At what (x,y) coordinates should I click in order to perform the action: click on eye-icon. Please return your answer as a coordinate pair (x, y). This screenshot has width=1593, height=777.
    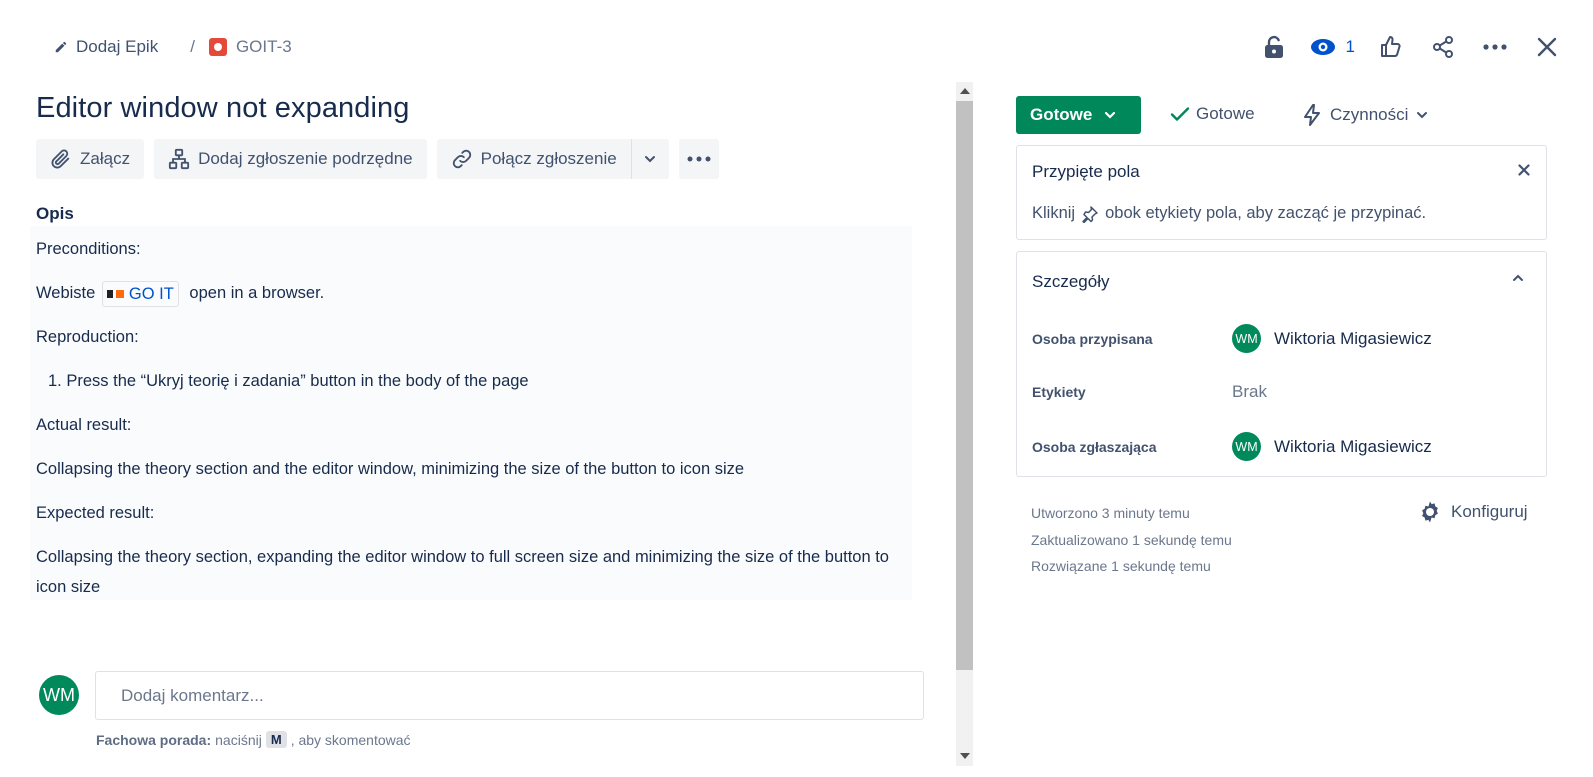
    Looking at the image, I should click on (1322, 47).